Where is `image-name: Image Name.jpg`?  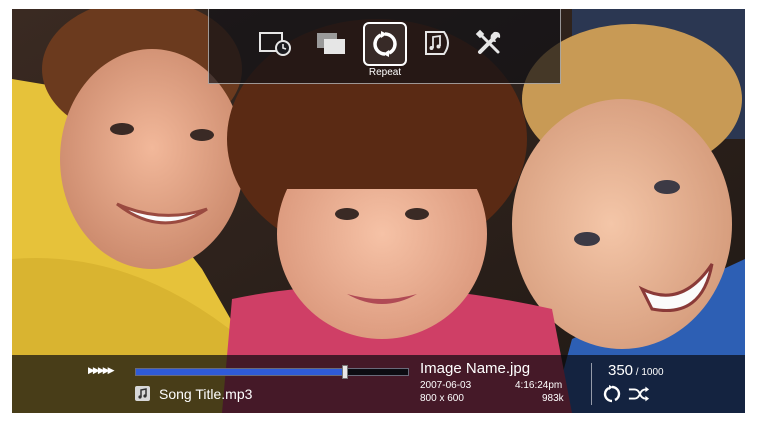
image-name: Image Name.jpg is located at coordinates (475, 368).